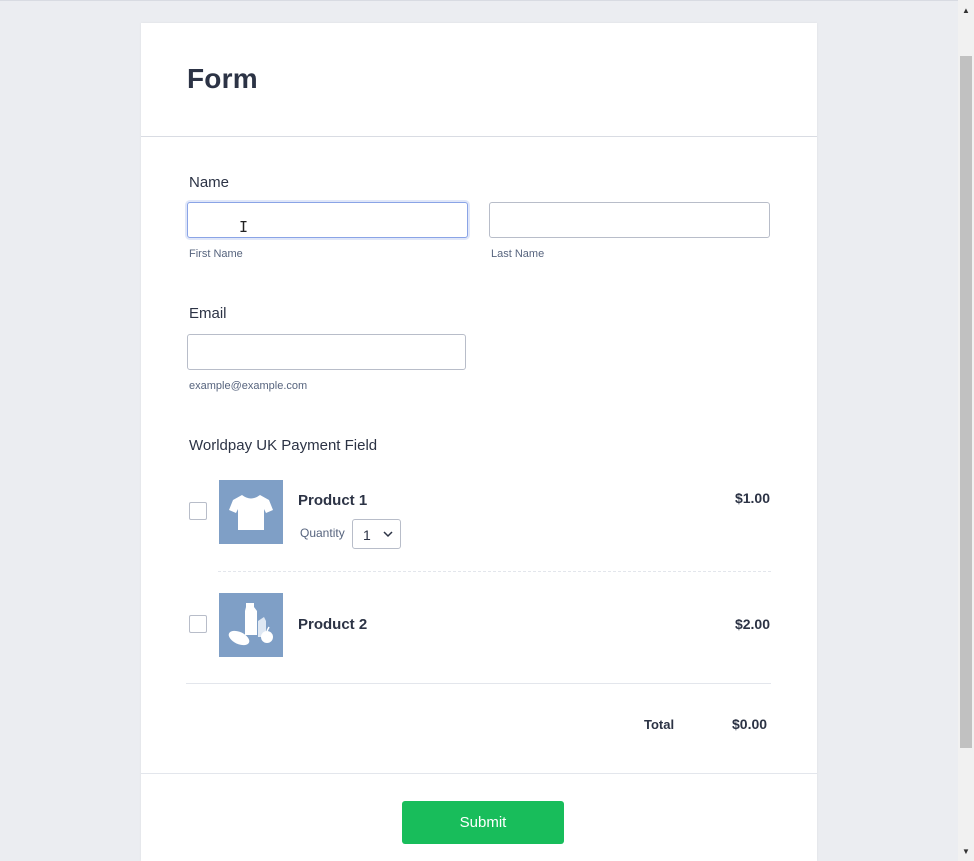 This screenshot has width=974, height=861. Describe the element at coordinates (216, 254) in the screenshot. I see `first-name-sublabel: First Name` at that location.